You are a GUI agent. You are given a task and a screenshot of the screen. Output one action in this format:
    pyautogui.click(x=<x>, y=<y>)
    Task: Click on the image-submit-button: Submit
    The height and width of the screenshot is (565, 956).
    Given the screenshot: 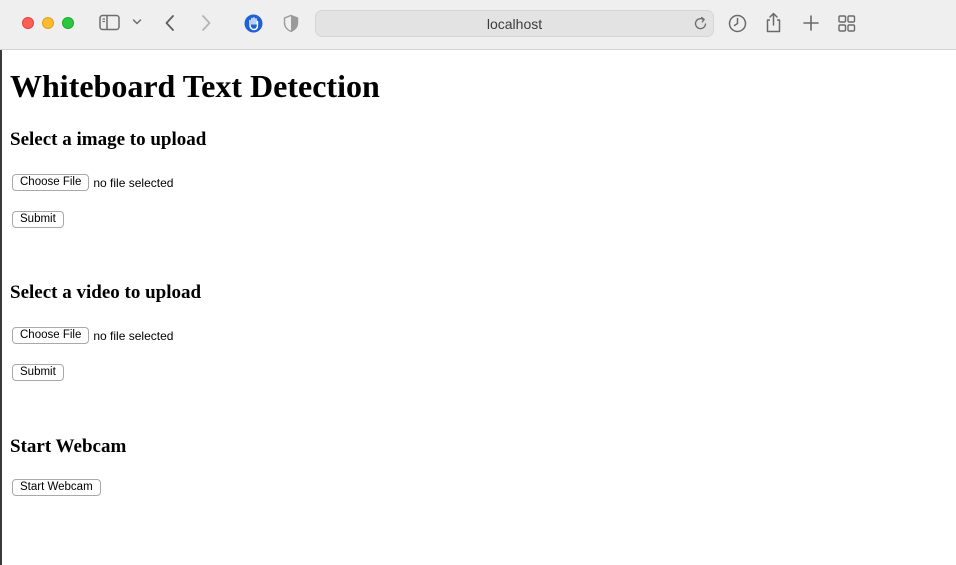 What is the action you would take?
    pyautogui.click(x=38, y=219)
    